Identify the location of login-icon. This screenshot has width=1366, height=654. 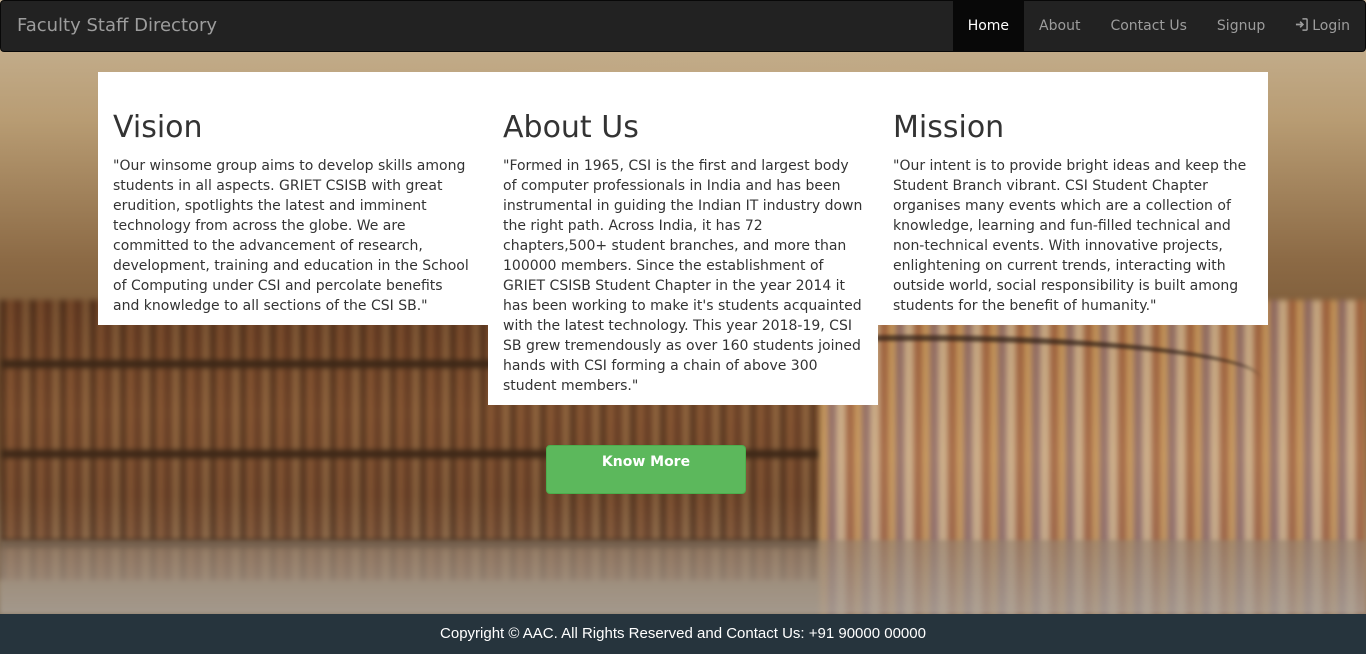
(1302, 27).